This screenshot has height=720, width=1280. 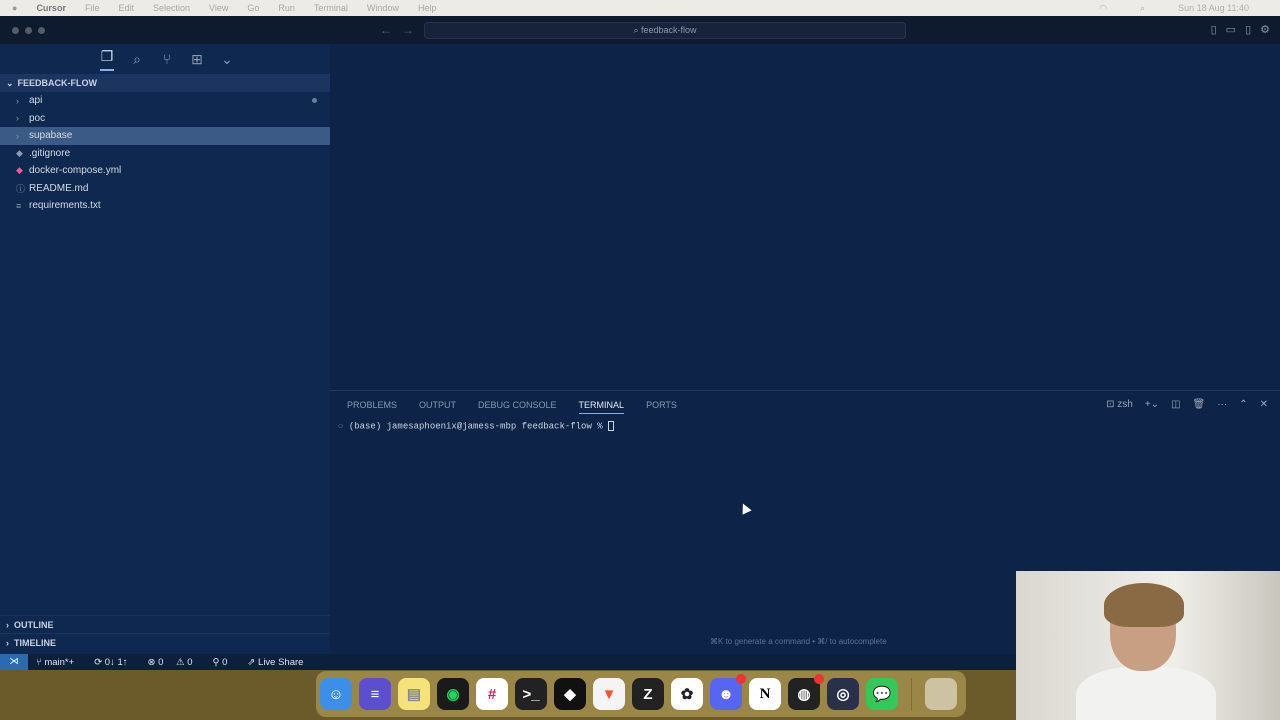 What do you see at coordinates (331, 8) in the screenshot?
I see `menu-terminal: Terminal` at bounding box center [331, 8].